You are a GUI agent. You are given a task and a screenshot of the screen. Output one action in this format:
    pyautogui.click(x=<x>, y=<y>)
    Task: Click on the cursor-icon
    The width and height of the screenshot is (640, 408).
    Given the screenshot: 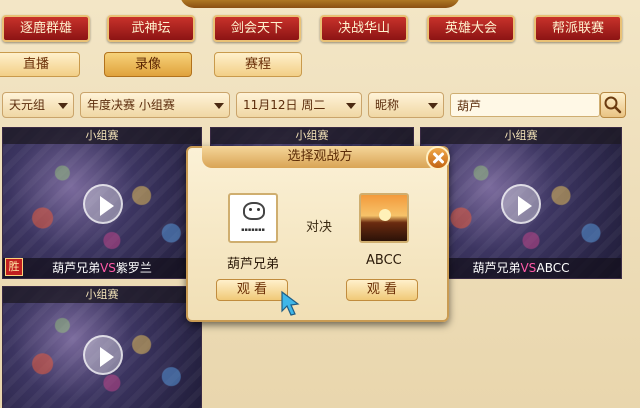 What is the action you would take?
    pyautogui.click(x=290, y=303)
    